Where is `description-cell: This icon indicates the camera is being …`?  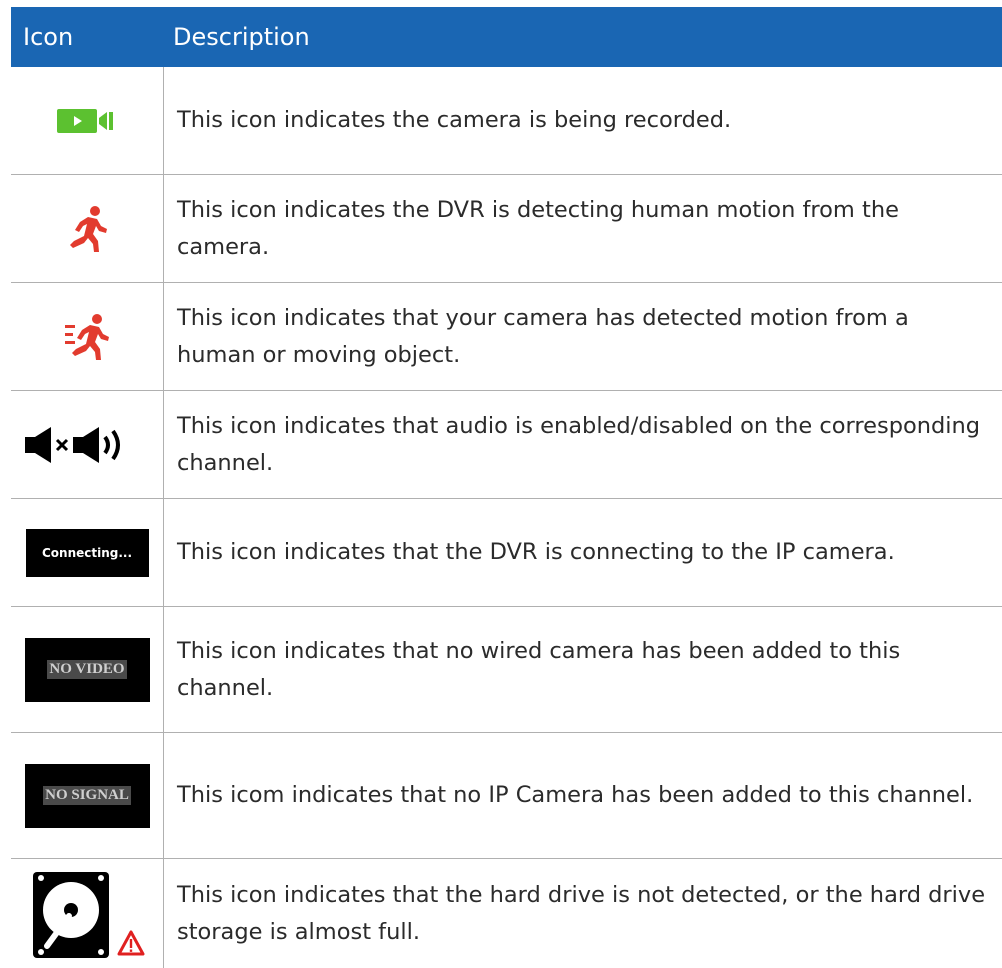 description-cell: This icon indicates the camera is being … is located at coordinates (454, 120).